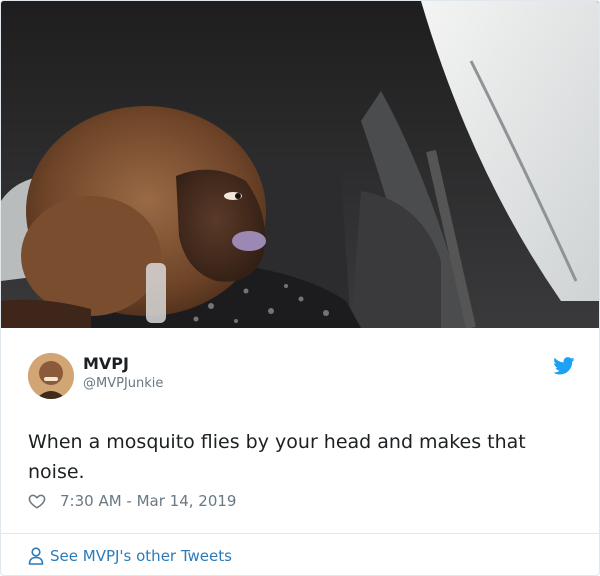 This screenshot has width=600, height=576. I want to click on other-tweets-label: See MVPJ's other Tweets, so click(141, 556).